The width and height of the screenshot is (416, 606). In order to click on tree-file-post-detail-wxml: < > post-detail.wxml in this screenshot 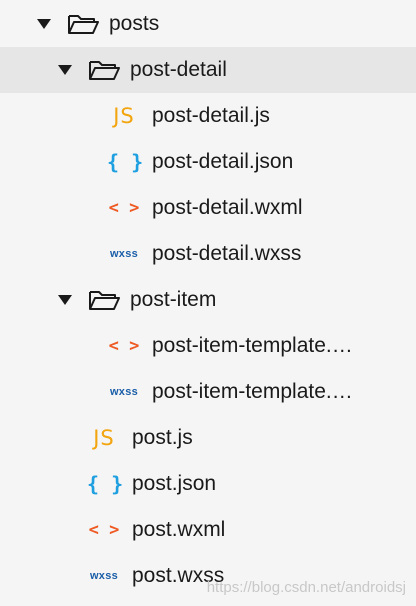, I will do `click(208, 208)`.